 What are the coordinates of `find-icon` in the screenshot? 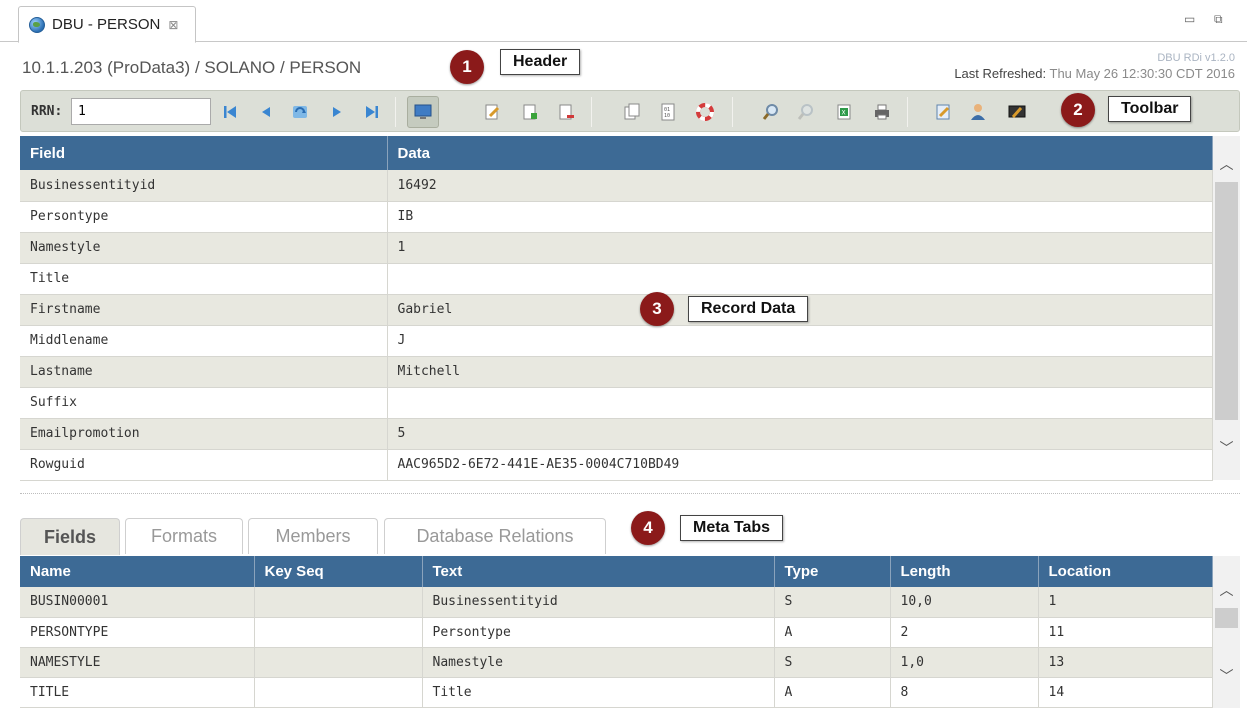 It's located at (771, 112).